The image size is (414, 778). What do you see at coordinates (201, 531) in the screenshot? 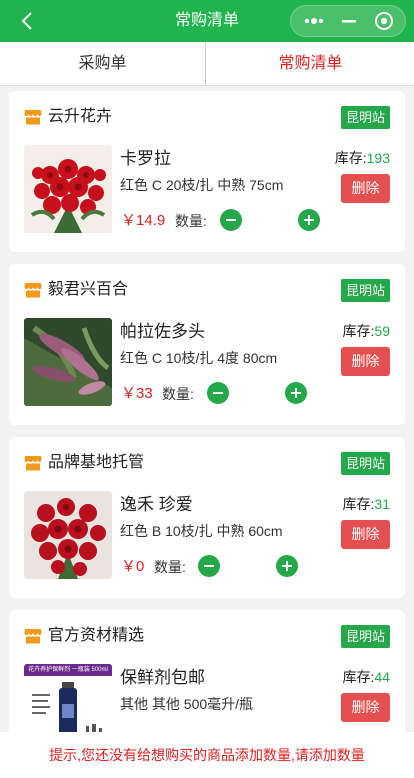
I see `product-spec: 红色 B 10枝/扎 中熟 60cm` at bounding box center [201, 531].